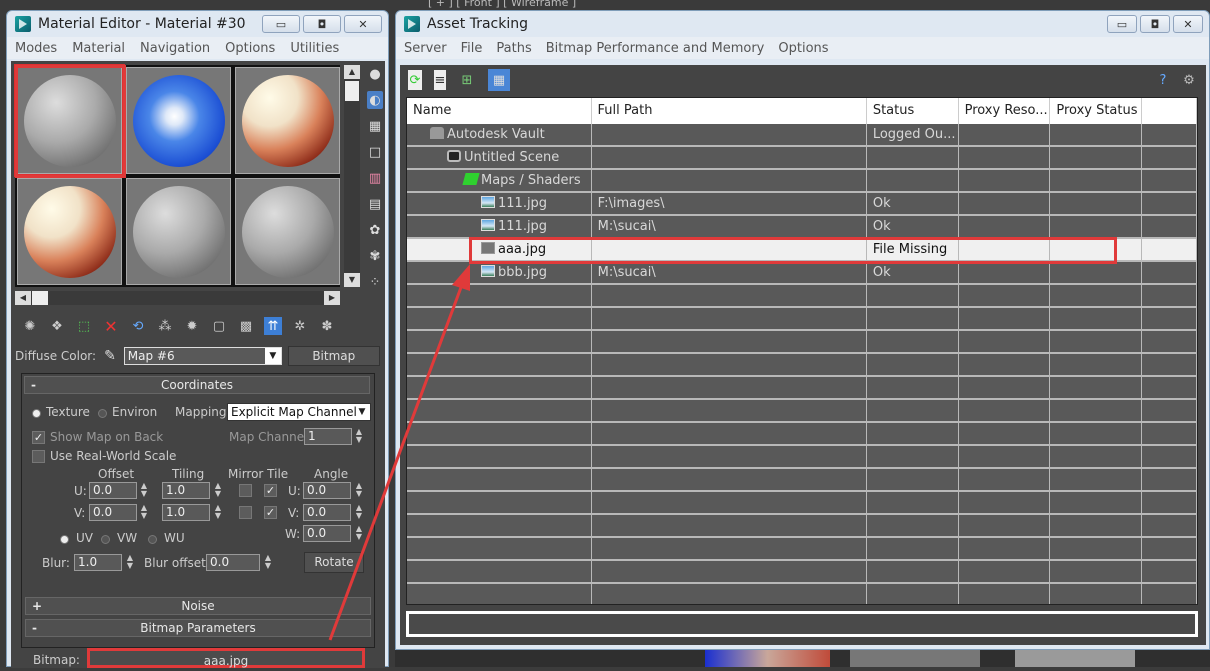  Describe the element at coordinates (425, 48) in the screenshot. I see `menu-server: Server` at that location.